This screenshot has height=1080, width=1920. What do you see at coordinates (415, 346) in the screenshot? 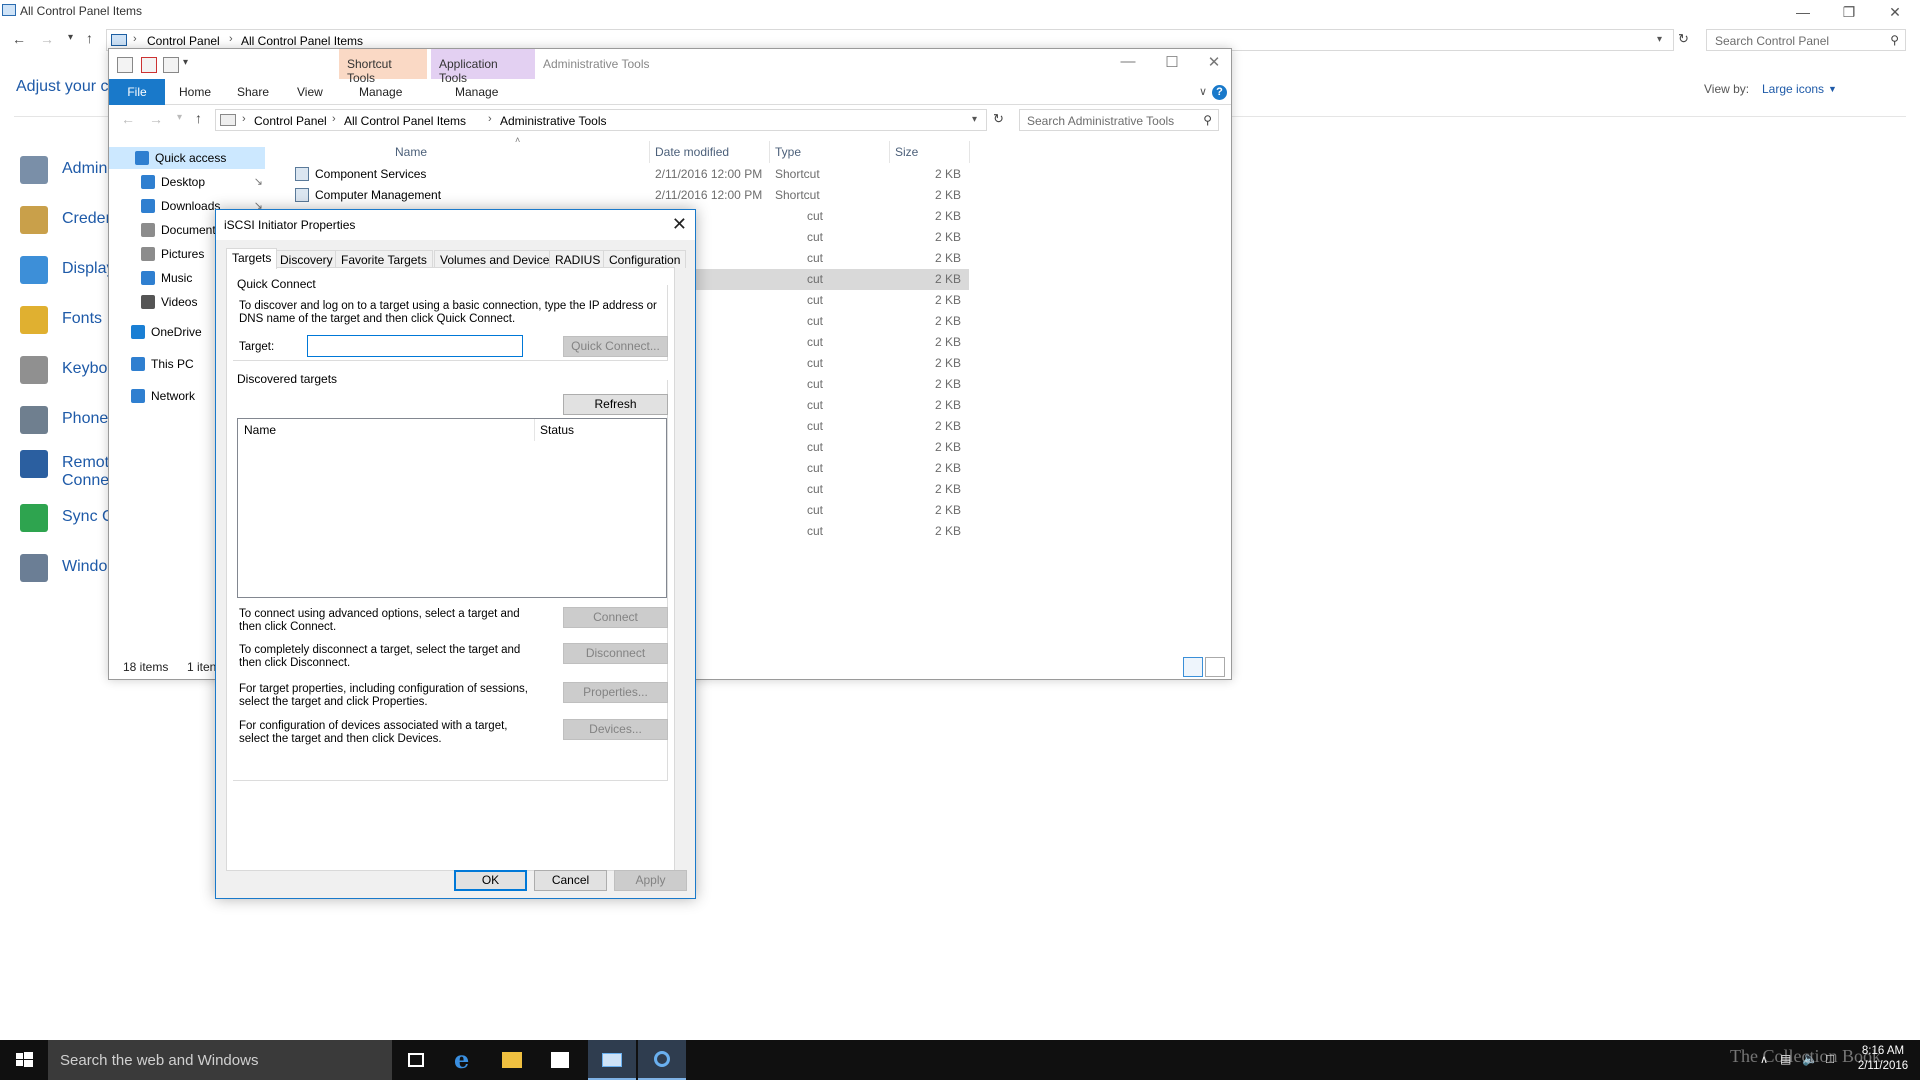
I see `target-input` at bounding box center [415, 346].